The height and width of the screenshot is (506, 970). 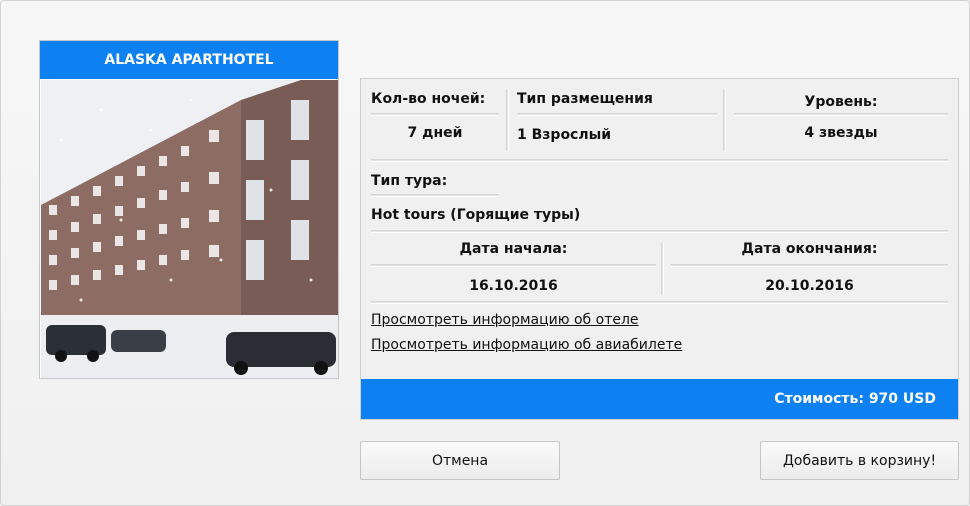 I want to click on ticket-info-link: Просмотреть информацию об авиабилете, so click(x=526, y=345).